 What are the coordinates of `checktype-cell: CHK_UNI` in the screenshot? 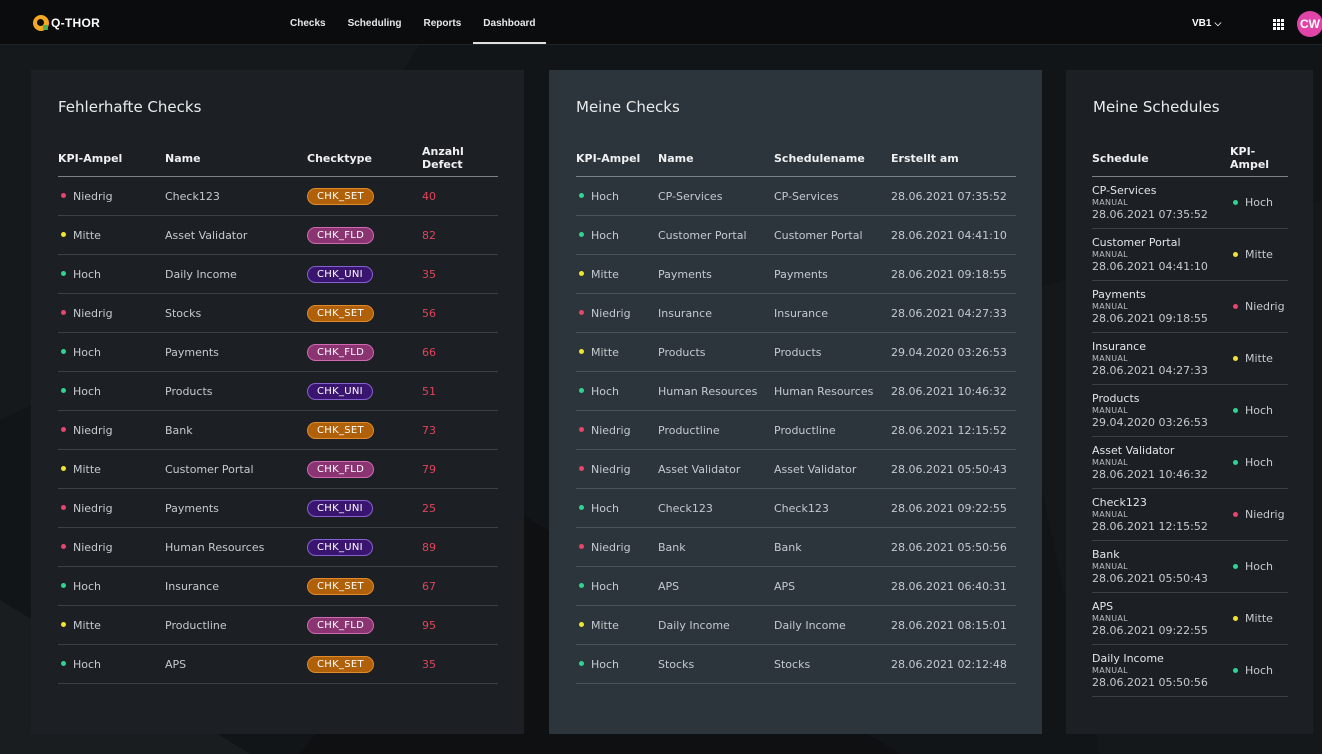 It's located at (364, 547).